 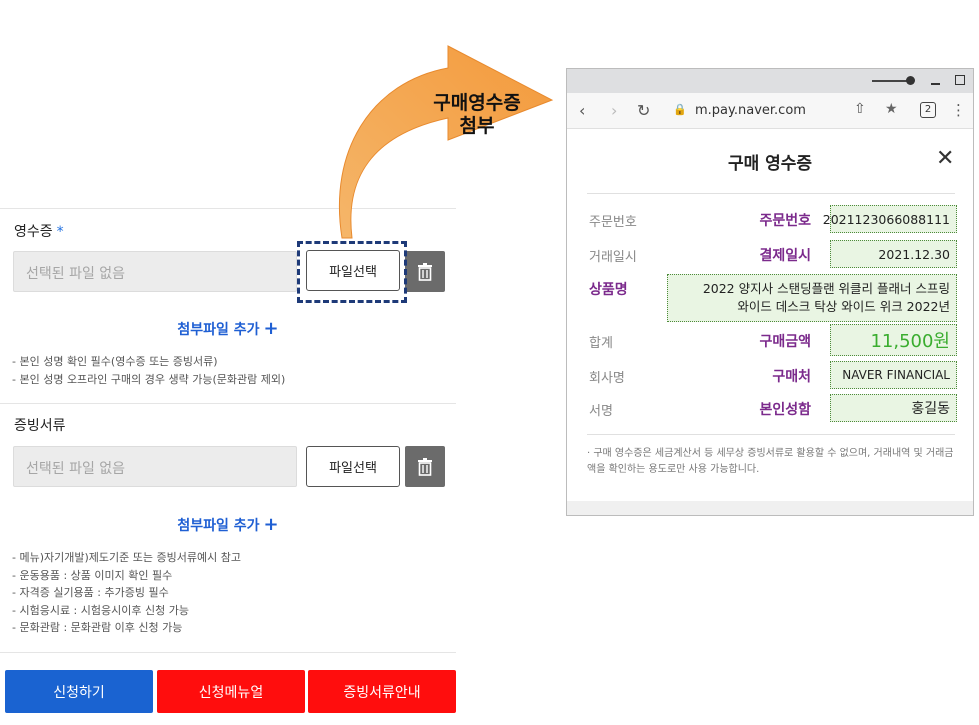 I want to click on apply-button: 신청하기, so click(x=79, y=691).